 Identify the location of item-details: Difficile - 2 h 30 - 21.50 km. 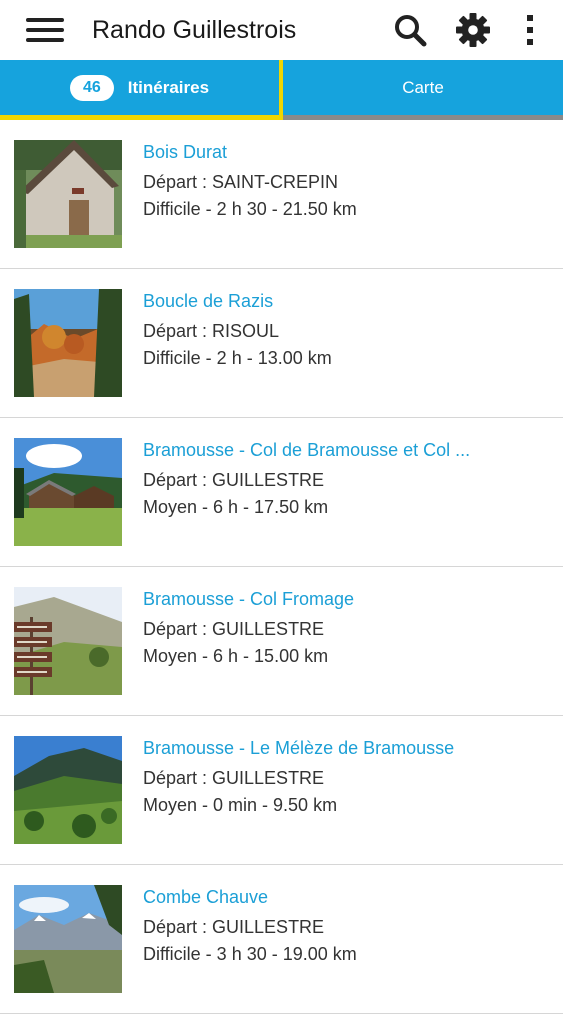
(250, 209).